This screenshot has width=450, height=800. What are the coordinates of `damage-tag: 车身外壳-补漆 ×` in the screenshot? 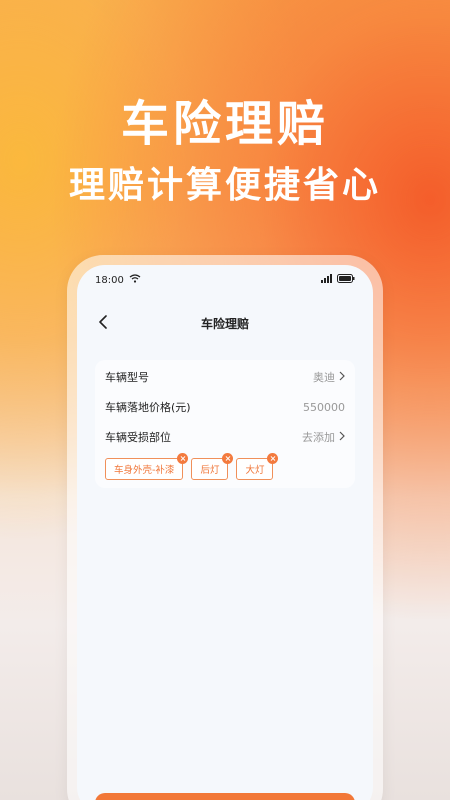 It's located at (147, 466).